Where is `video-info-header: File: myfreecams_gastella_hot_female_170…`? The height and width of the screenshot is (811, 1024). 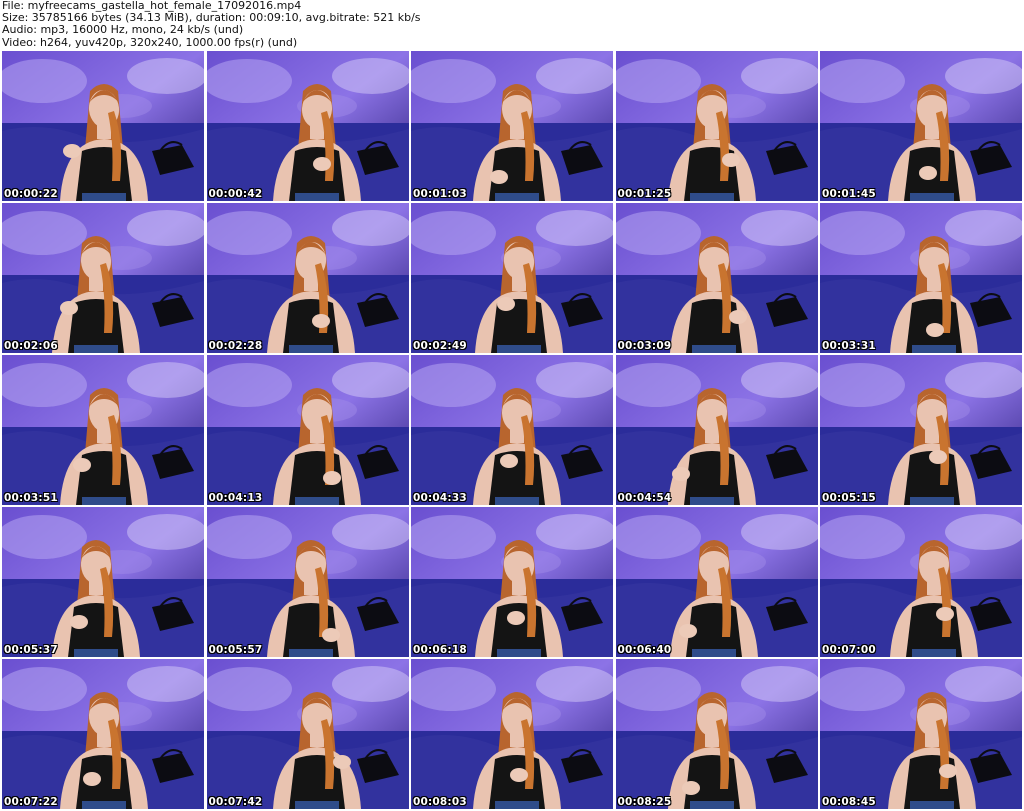
video-info-header: File: myfreecams_gastella_hot_female_170… is located at coordinates (512, 25).